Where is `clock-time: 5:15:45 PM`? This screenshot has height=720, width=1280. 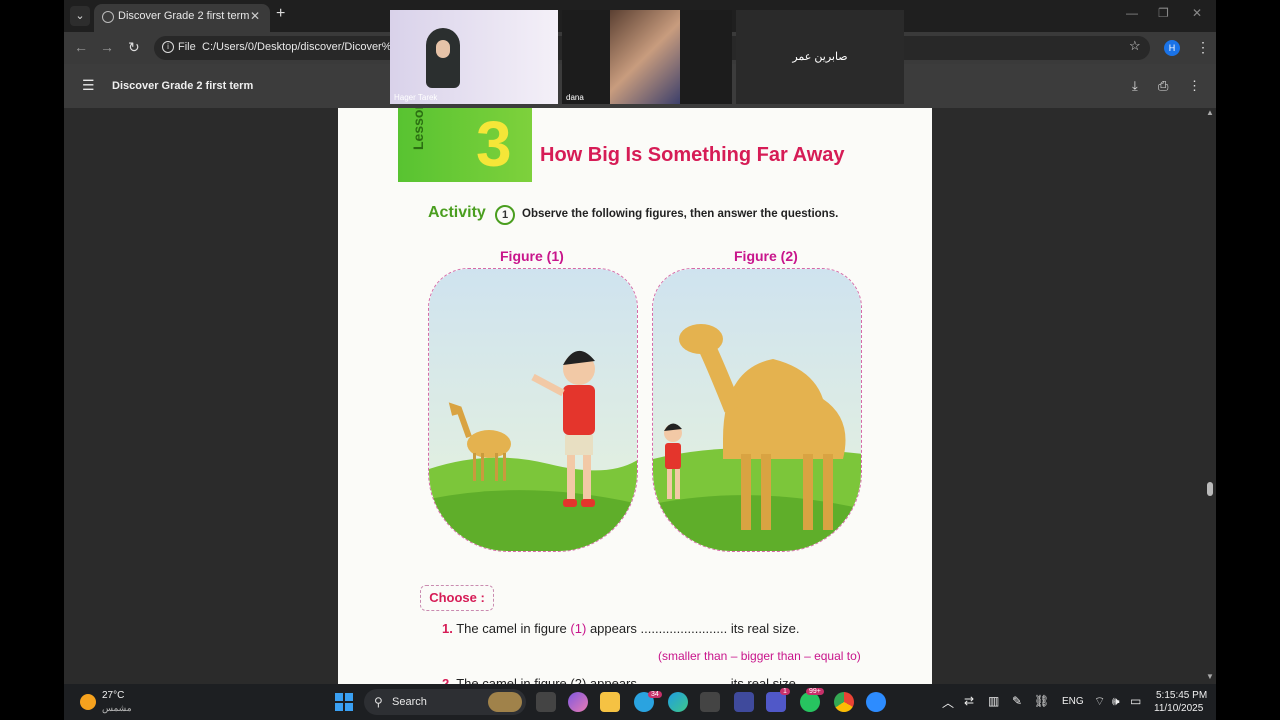
clock-time: 5:15:45 PM is located at coordinates (1181, 695).